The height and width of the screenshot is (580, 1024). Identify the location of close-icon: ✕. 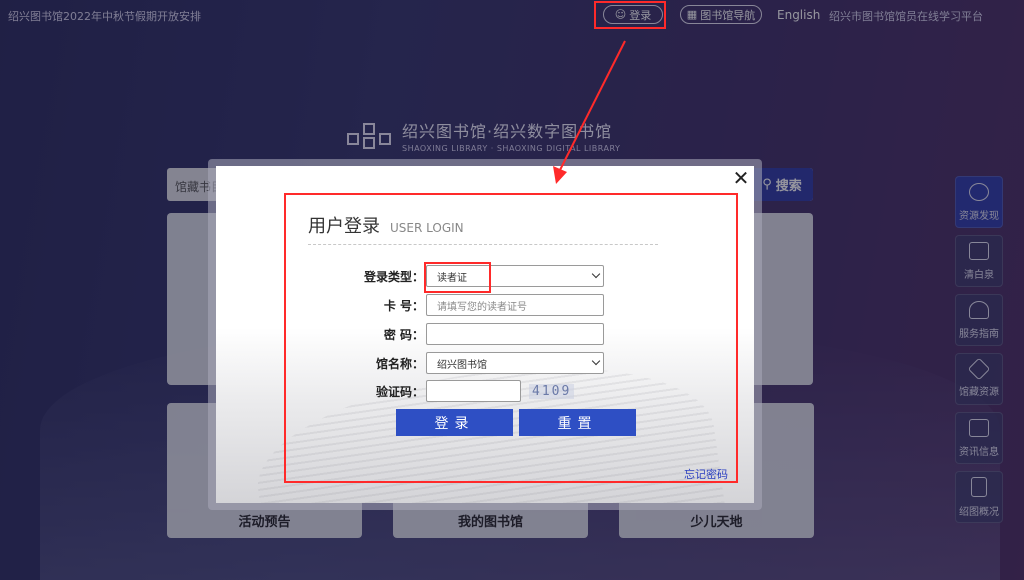
(741, 178).